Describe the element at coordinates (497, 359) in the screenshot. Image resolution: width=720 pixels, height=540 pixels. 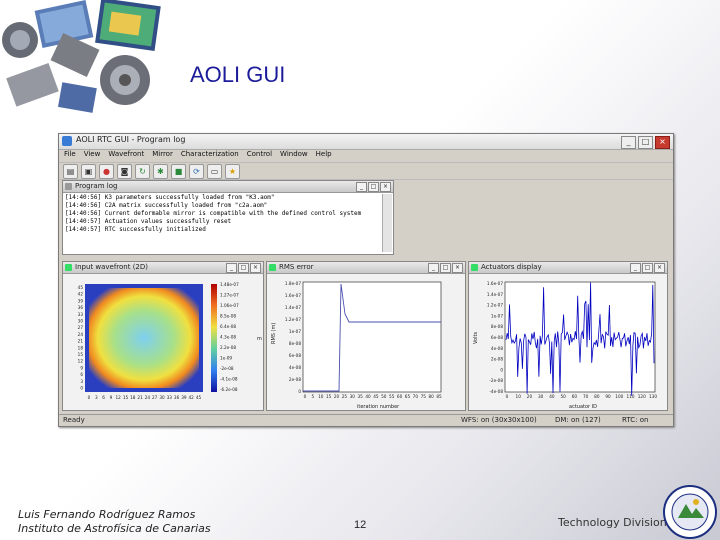
I see `y-tick-label: 2e-08` at that location.